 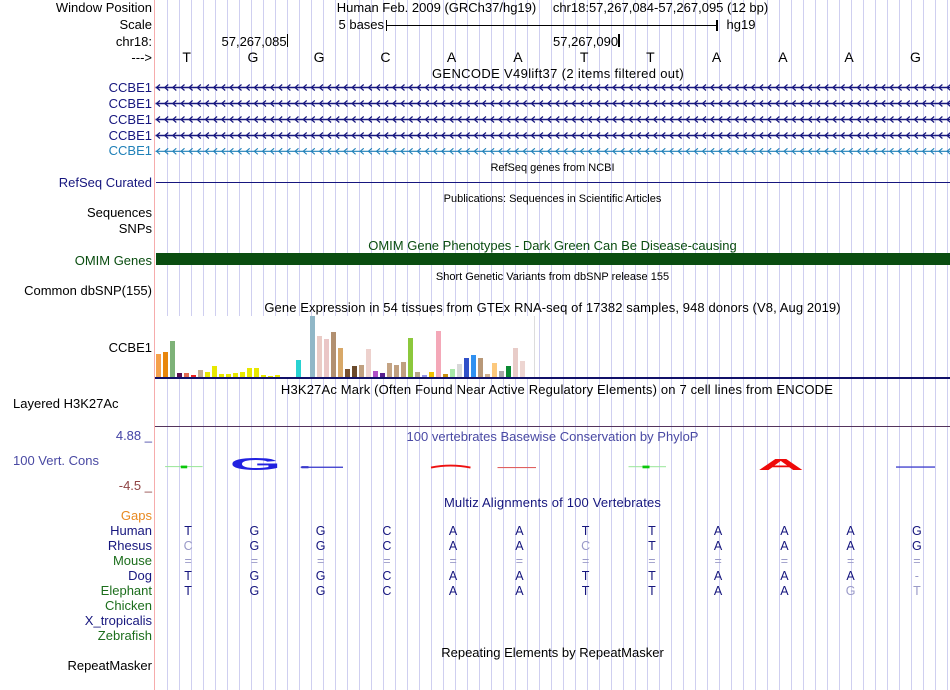 I want to click on svg-text: G, so click(x=256, y=464).